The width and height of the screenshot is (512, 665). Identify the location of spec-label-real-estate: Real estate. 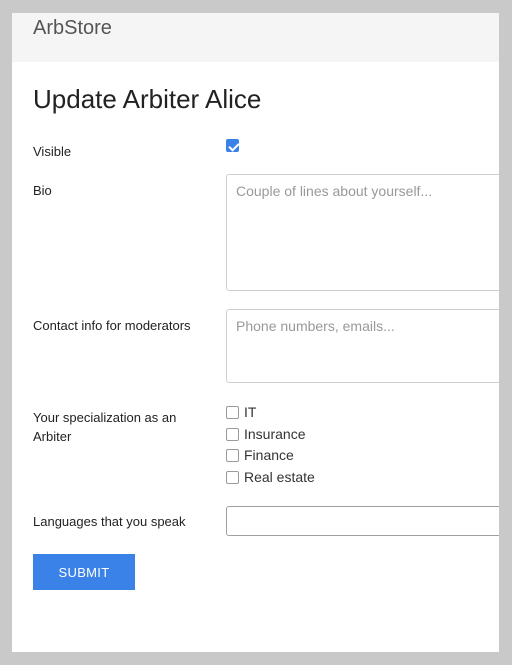
(279, 477).